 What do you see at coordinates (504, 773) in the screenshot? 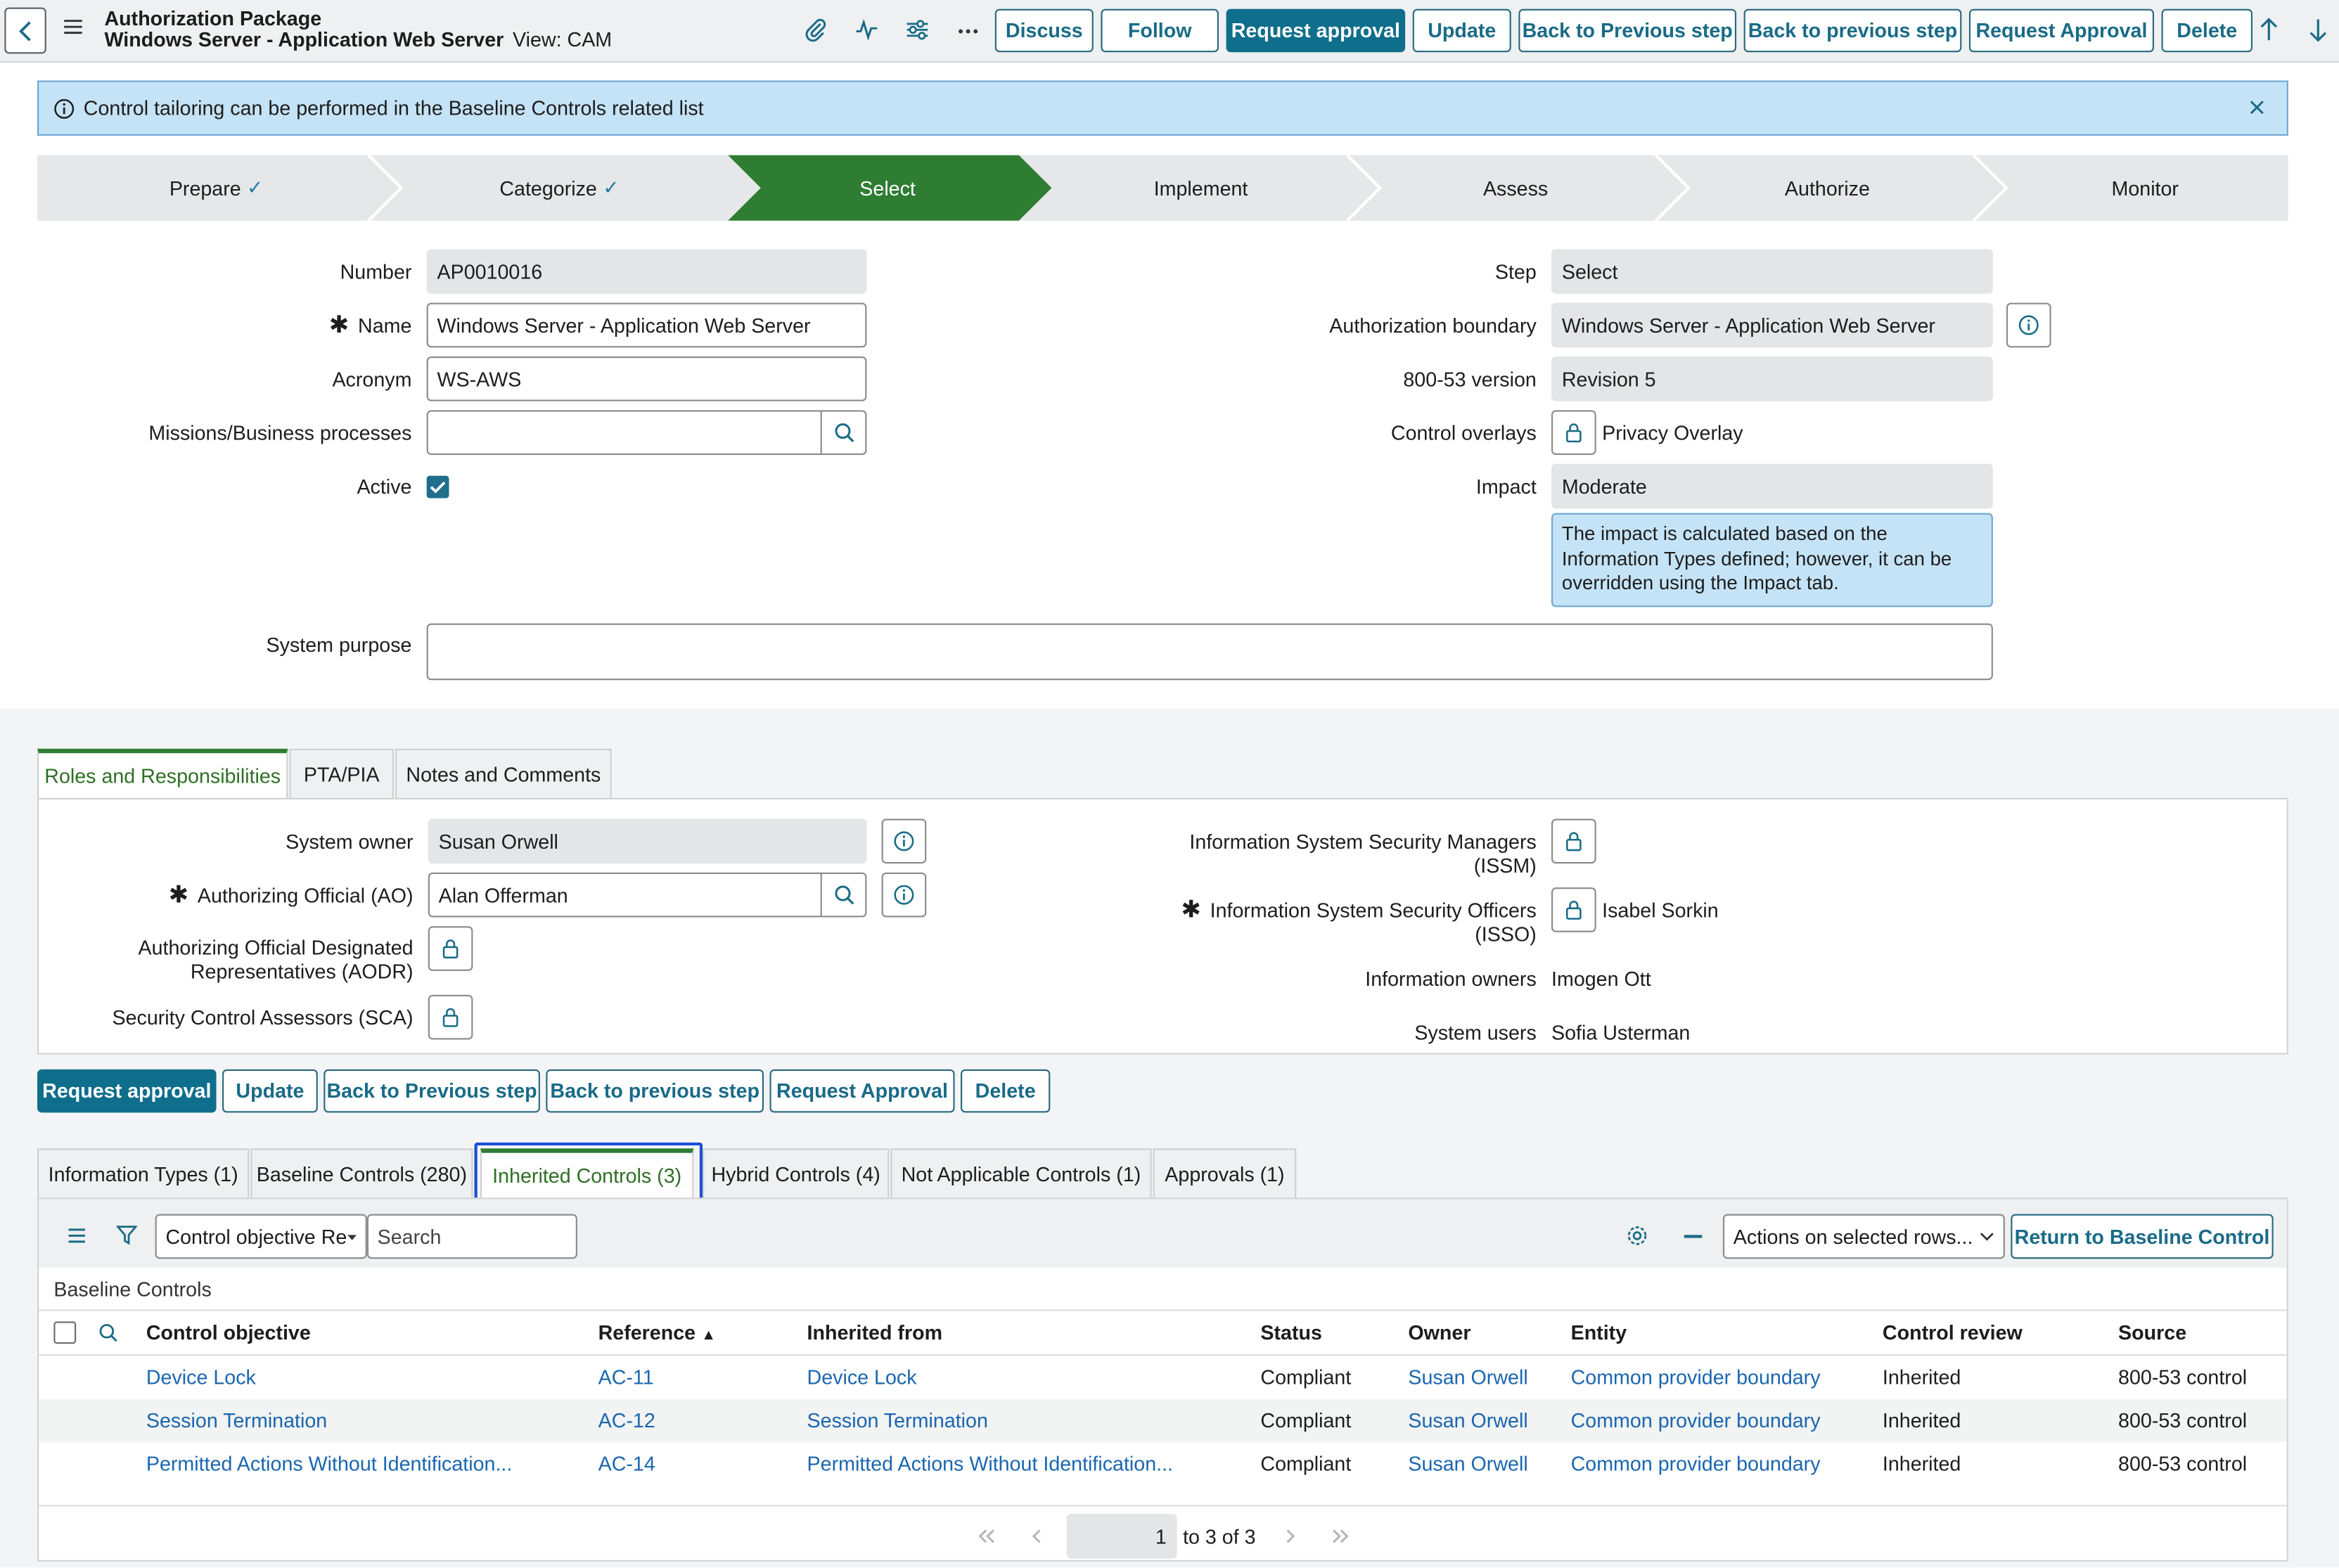
I see `tab-notes-and-comments: Notes and Comments` at bounding box center [504, 773].